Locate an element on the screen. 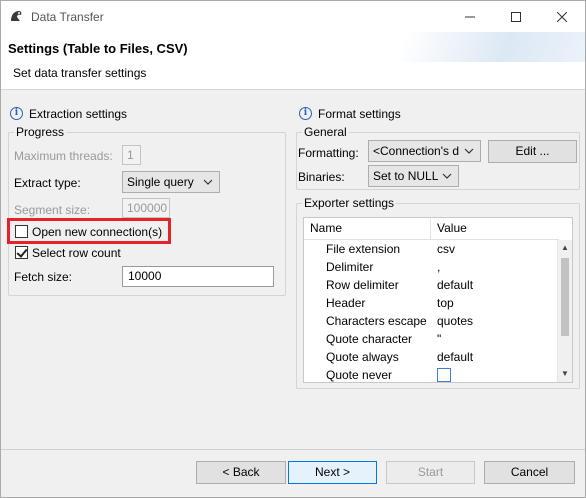 The image size is (586, 498). exporter-settings-label: Exporter settings is located at coordinates (349, 203).